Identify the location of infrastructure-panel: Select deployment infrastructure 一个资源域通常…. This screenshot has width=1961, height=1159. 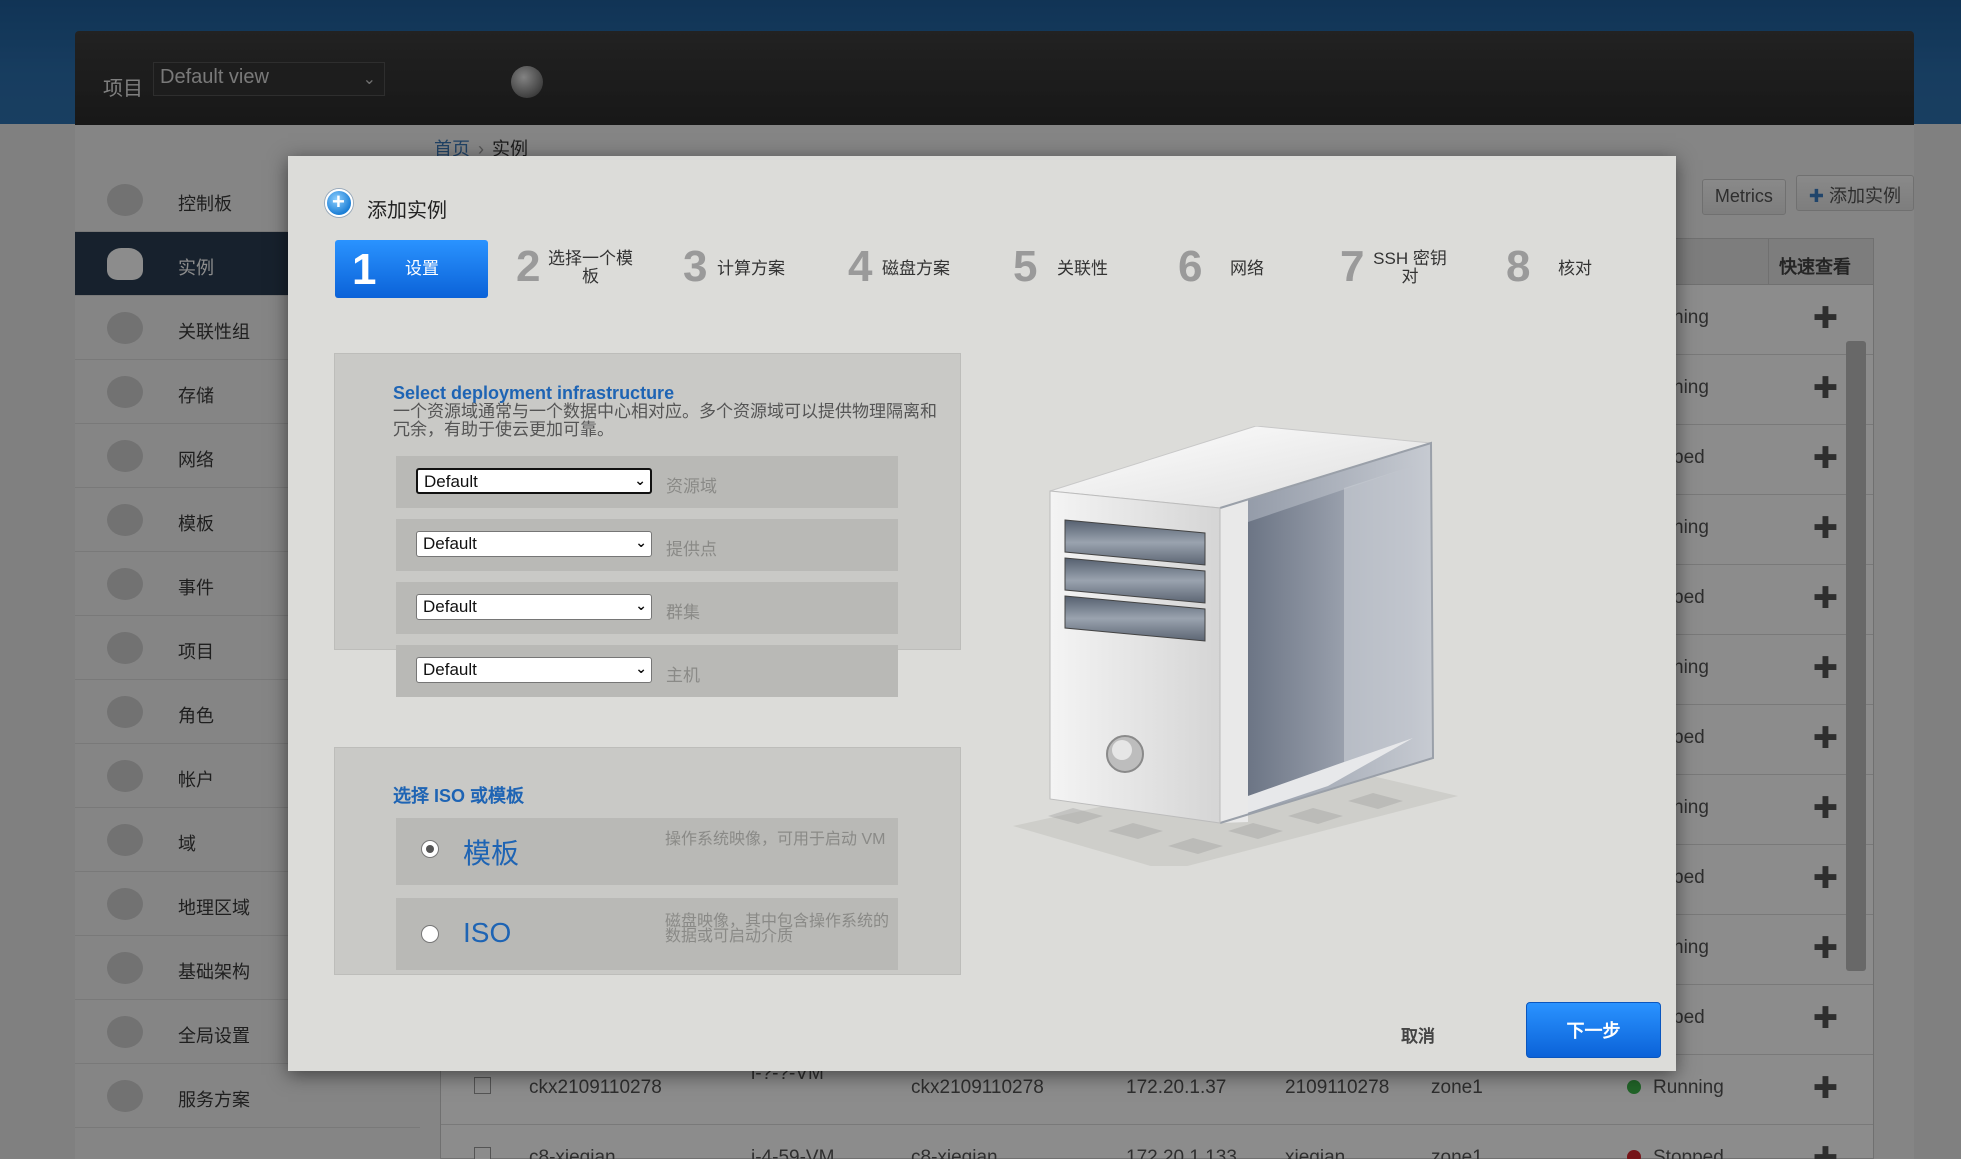
(647, 525).